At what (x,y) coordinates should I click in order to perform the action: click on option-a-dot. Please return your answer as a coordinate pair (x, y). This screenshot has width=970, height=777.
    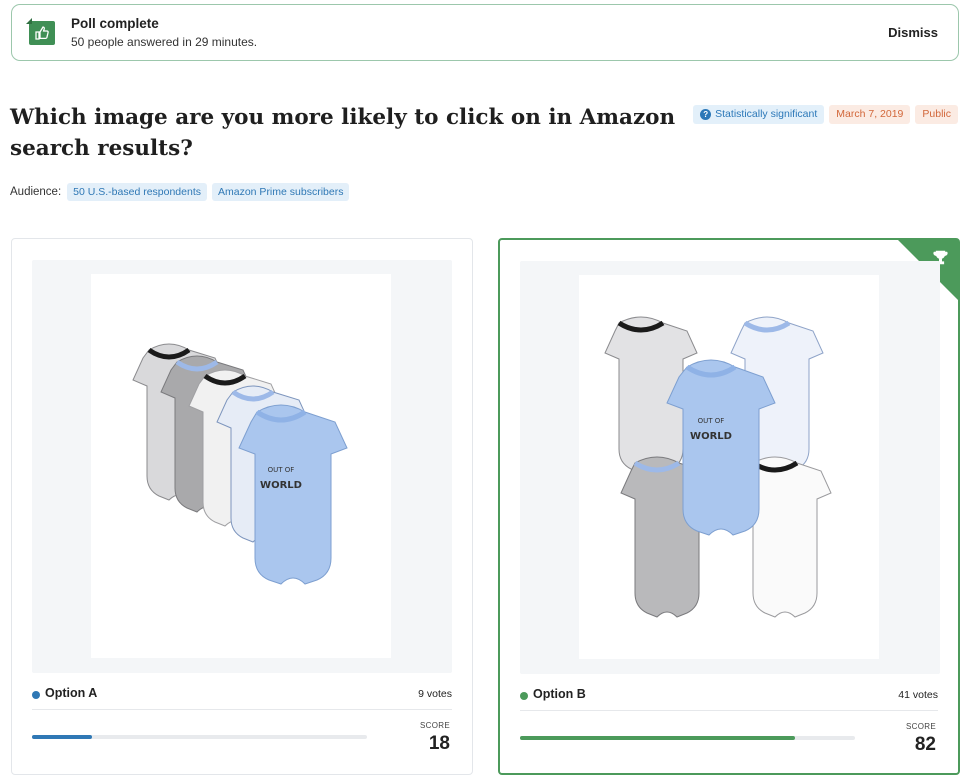
    Looking at the image, I should click on (36, 695).